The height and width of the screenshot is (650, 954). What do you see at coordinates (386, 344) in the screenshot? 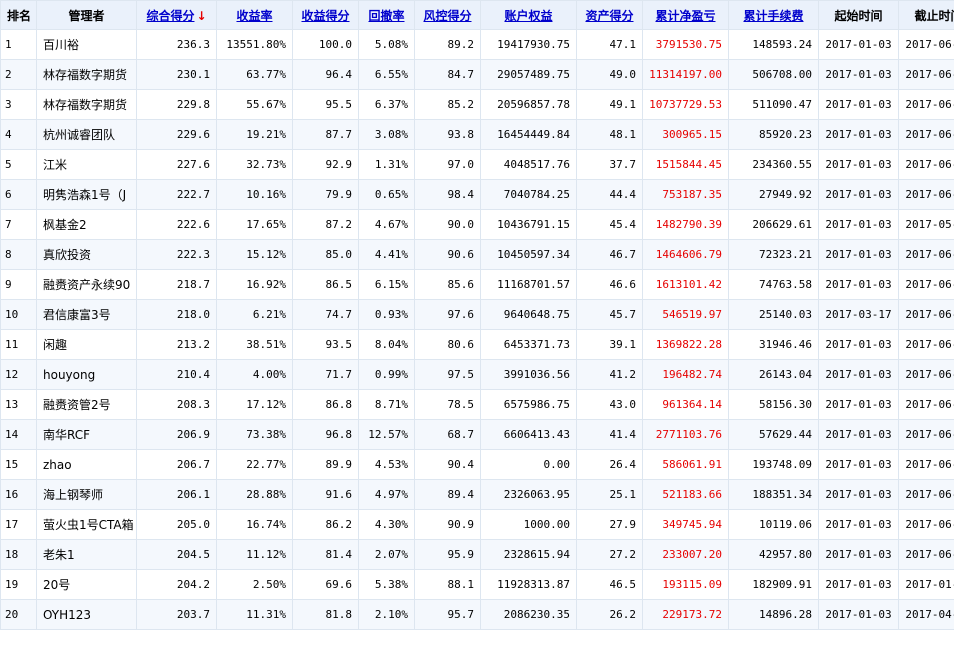
I see `drawdown-cell: 8.04%` at bounding box center [386, 344].